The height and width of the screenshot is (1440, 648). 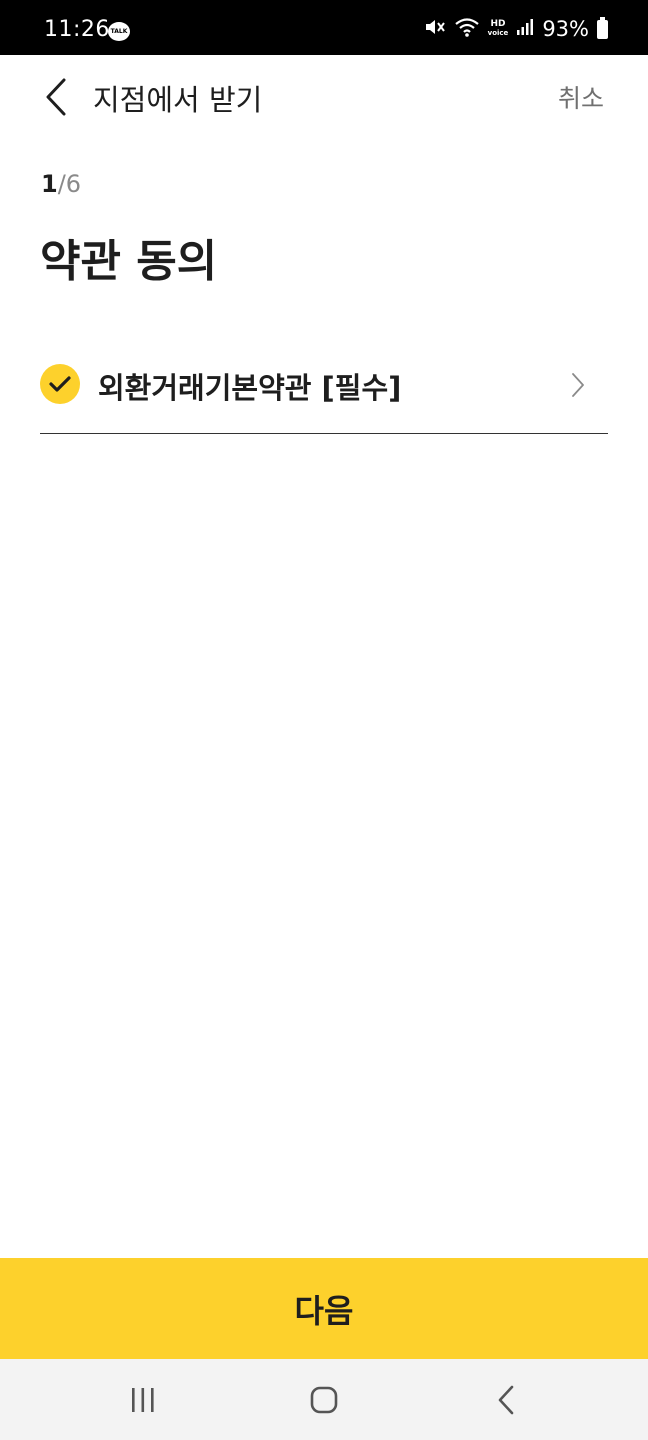 I want to click on wifi-icon, so click(x=467, y=29).